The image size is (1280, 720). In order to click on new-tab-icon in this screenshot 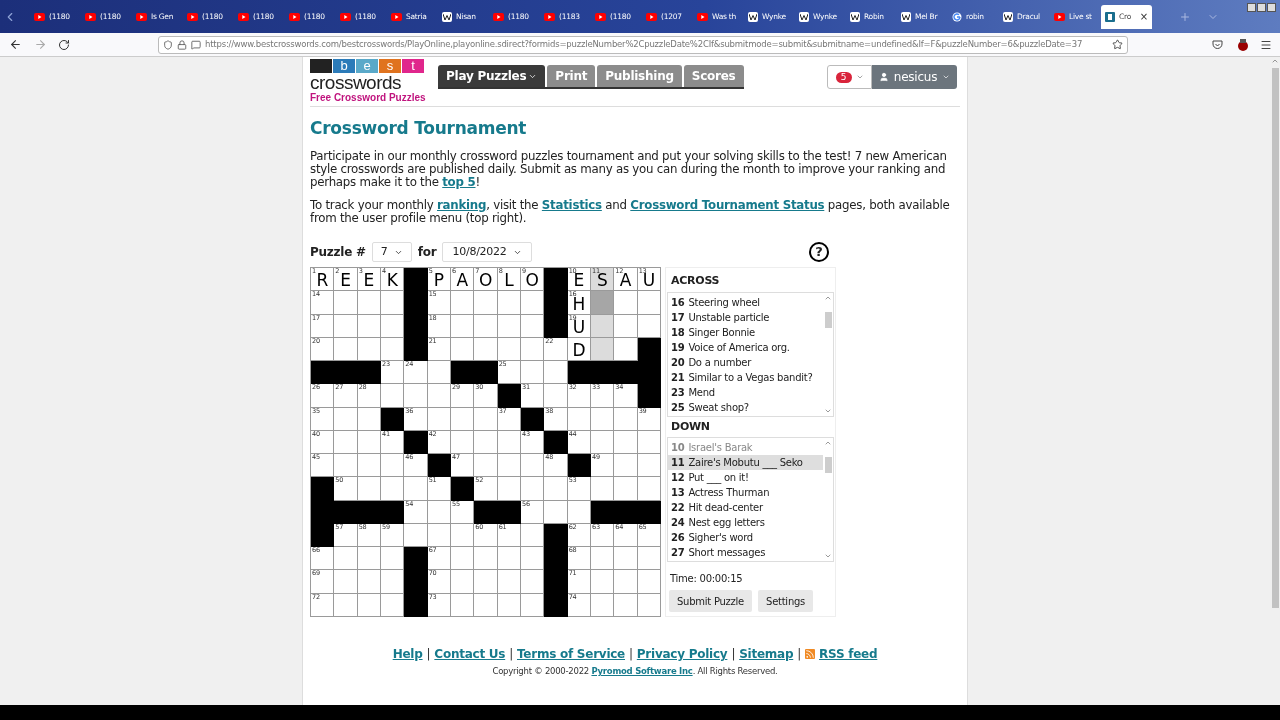, I will do `click(1185, 16)`.